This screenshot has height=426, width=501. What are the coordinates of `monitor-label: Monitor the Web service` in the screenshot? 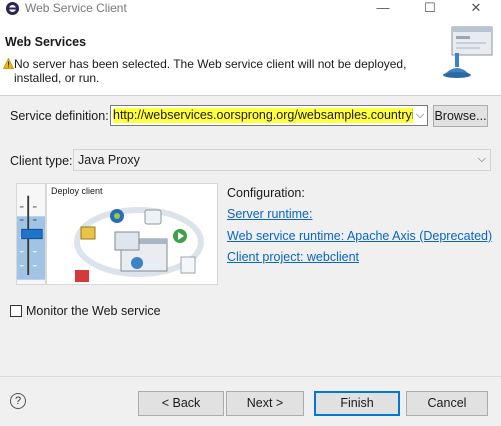 It's located at (93, 311).